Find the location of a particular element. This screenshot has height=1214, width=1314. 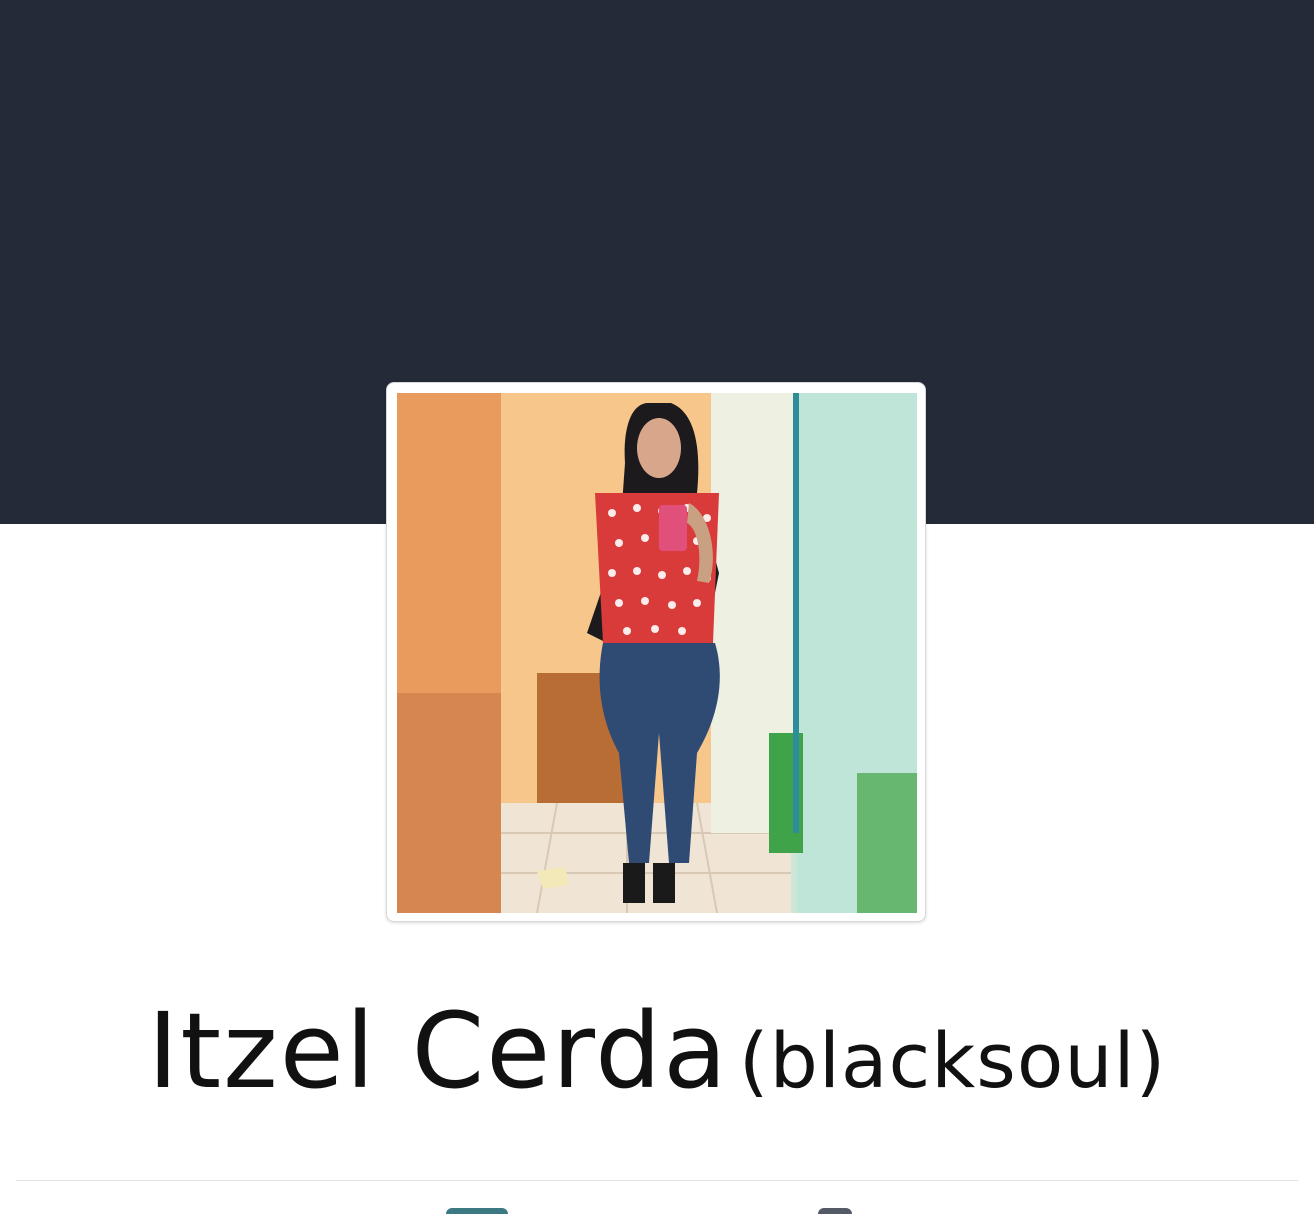

profile-name: Itzel Cerda is located at coordinates (438, 1051).